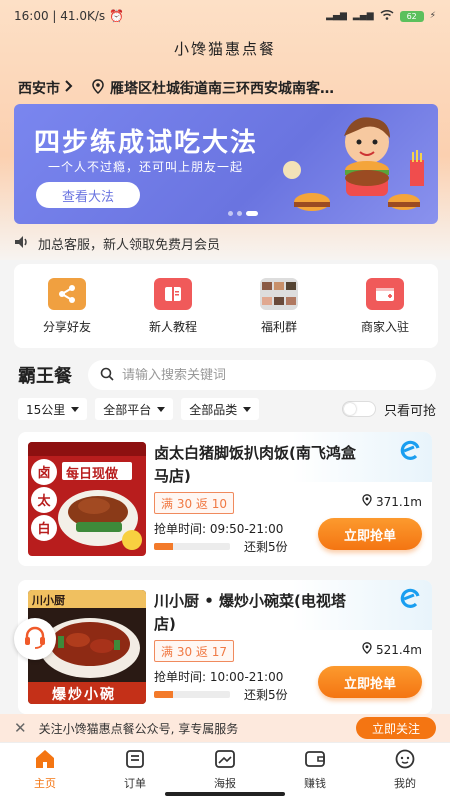  I want to click on distance-value: 521.4m, so click(398, 649).